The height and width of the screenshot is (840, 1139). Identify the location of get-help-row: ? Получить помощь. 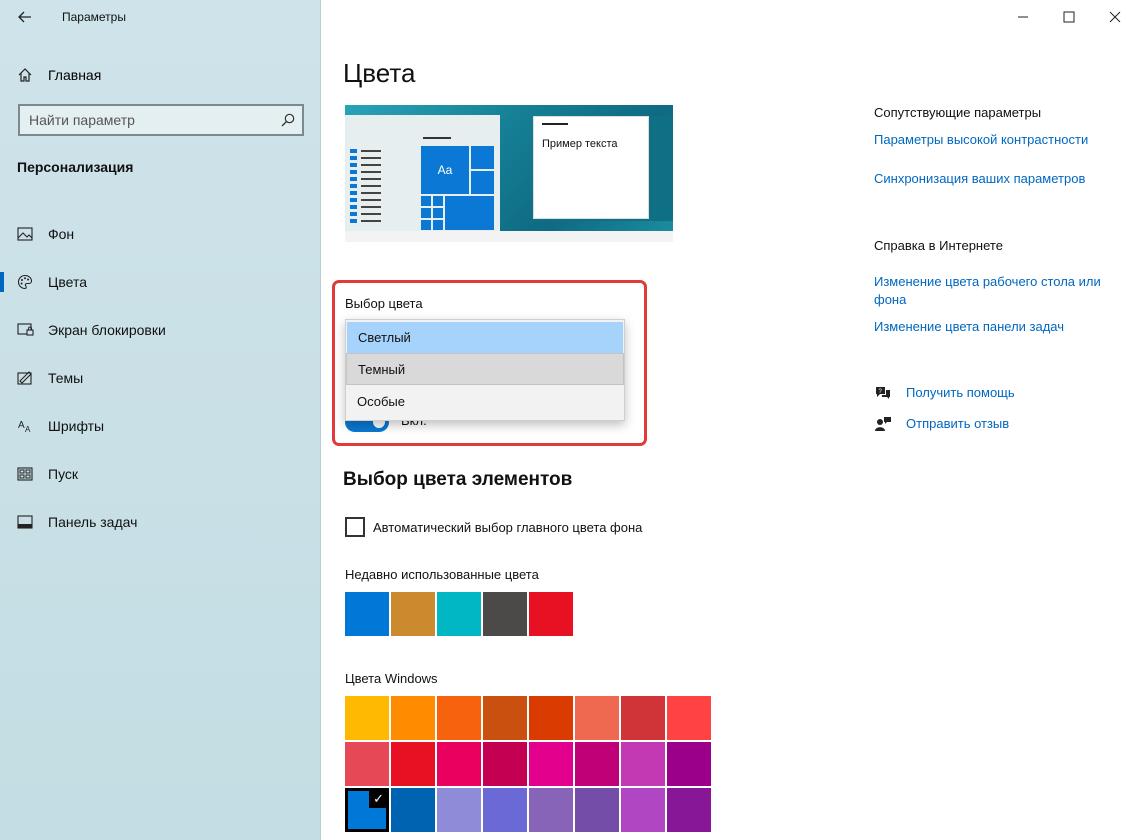
(943, 393).